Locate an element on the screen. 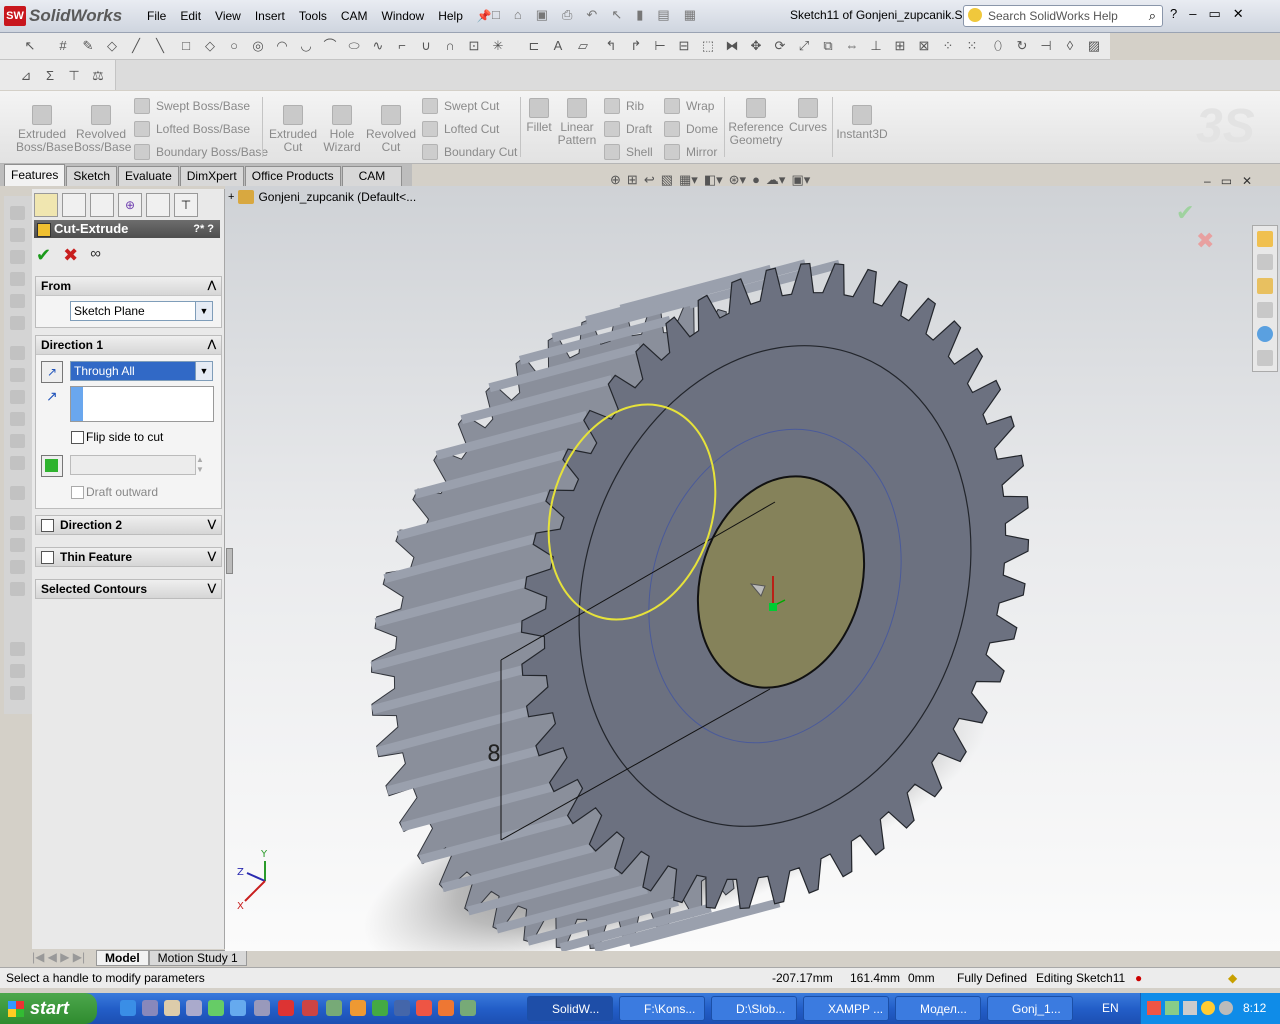 This screenshot has width=1280, height=1024. tab-dimxpert: DimXpert is located at coordinates (211, 176).